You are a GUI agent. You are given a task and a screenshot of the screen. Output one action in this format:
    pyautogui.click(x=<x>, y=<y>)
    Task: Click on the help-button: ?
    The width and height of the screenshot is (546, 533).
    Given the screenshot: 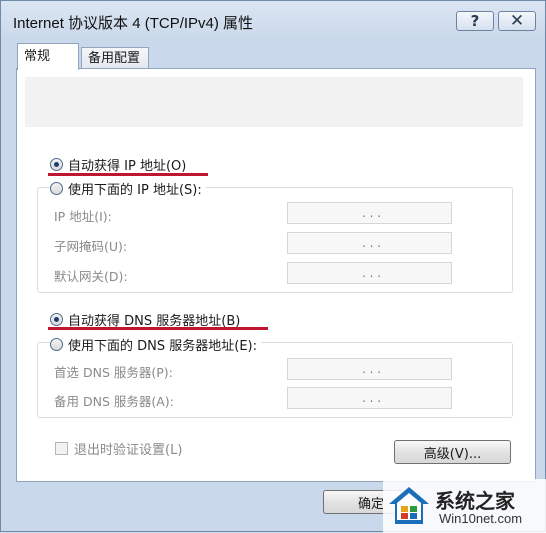 What is the action you would take?
    pyautogui.click(x=475, y=21)
    